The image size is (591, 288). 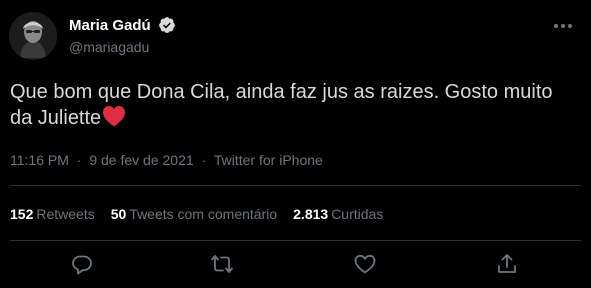 What do you see at coordinates (82, 264) in the screenshot?
I see `reply-icon` at bounding box center [82, 264].